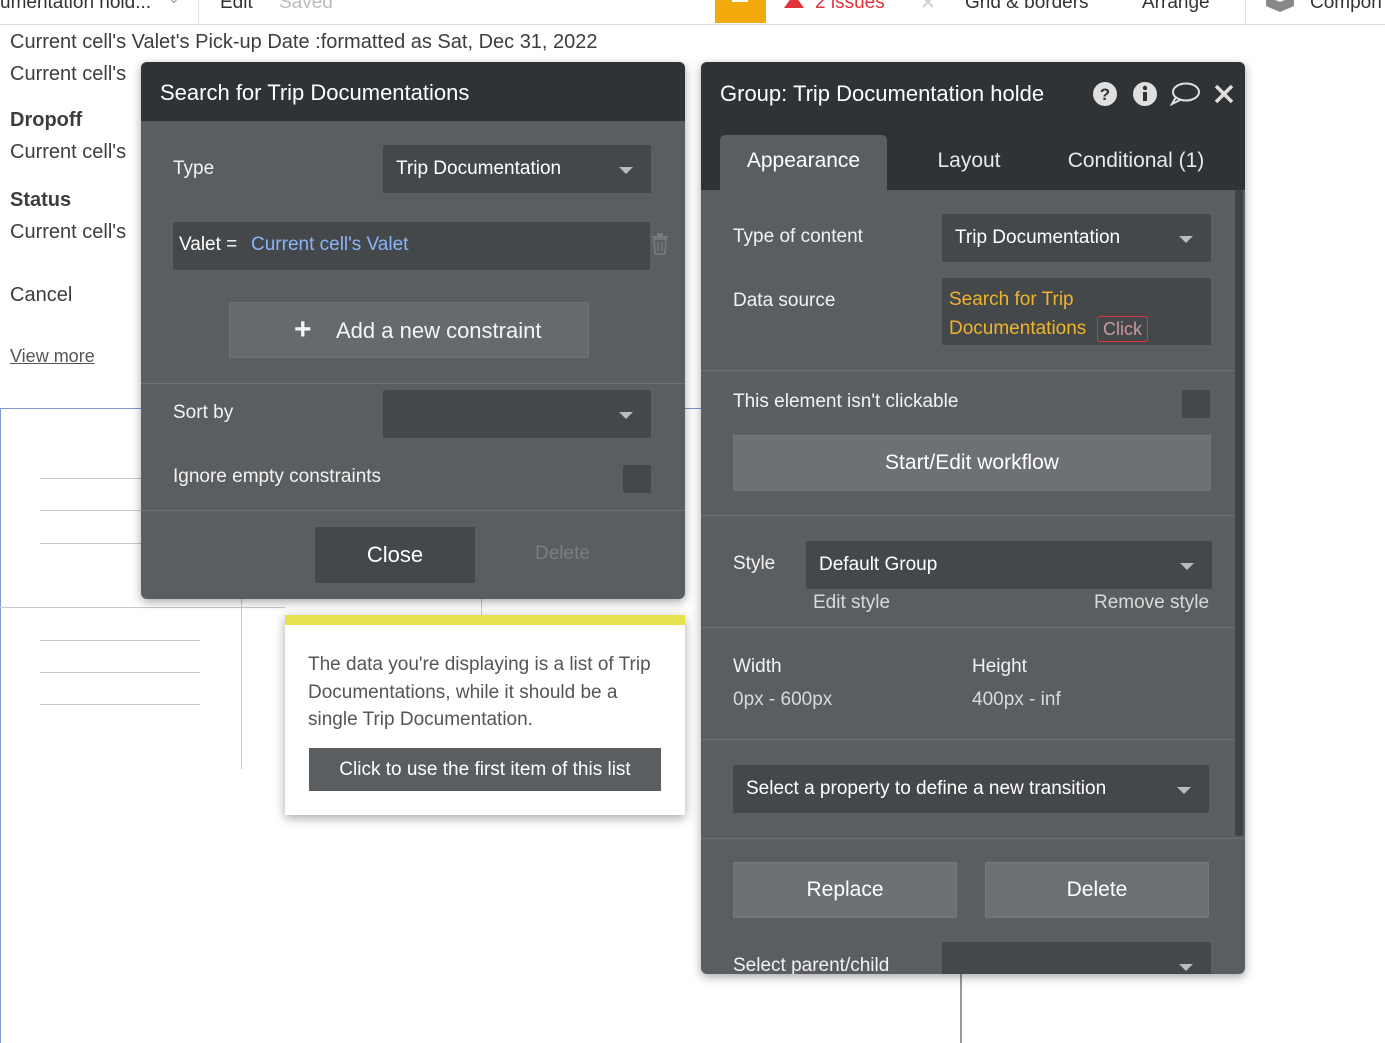 Image resolution: width=1385 pixels, height=1043 pixels. What do you see at coordinates (740, 11) in the screenshot?
I see `upgrade-icon` at bounding box center [740, 11].